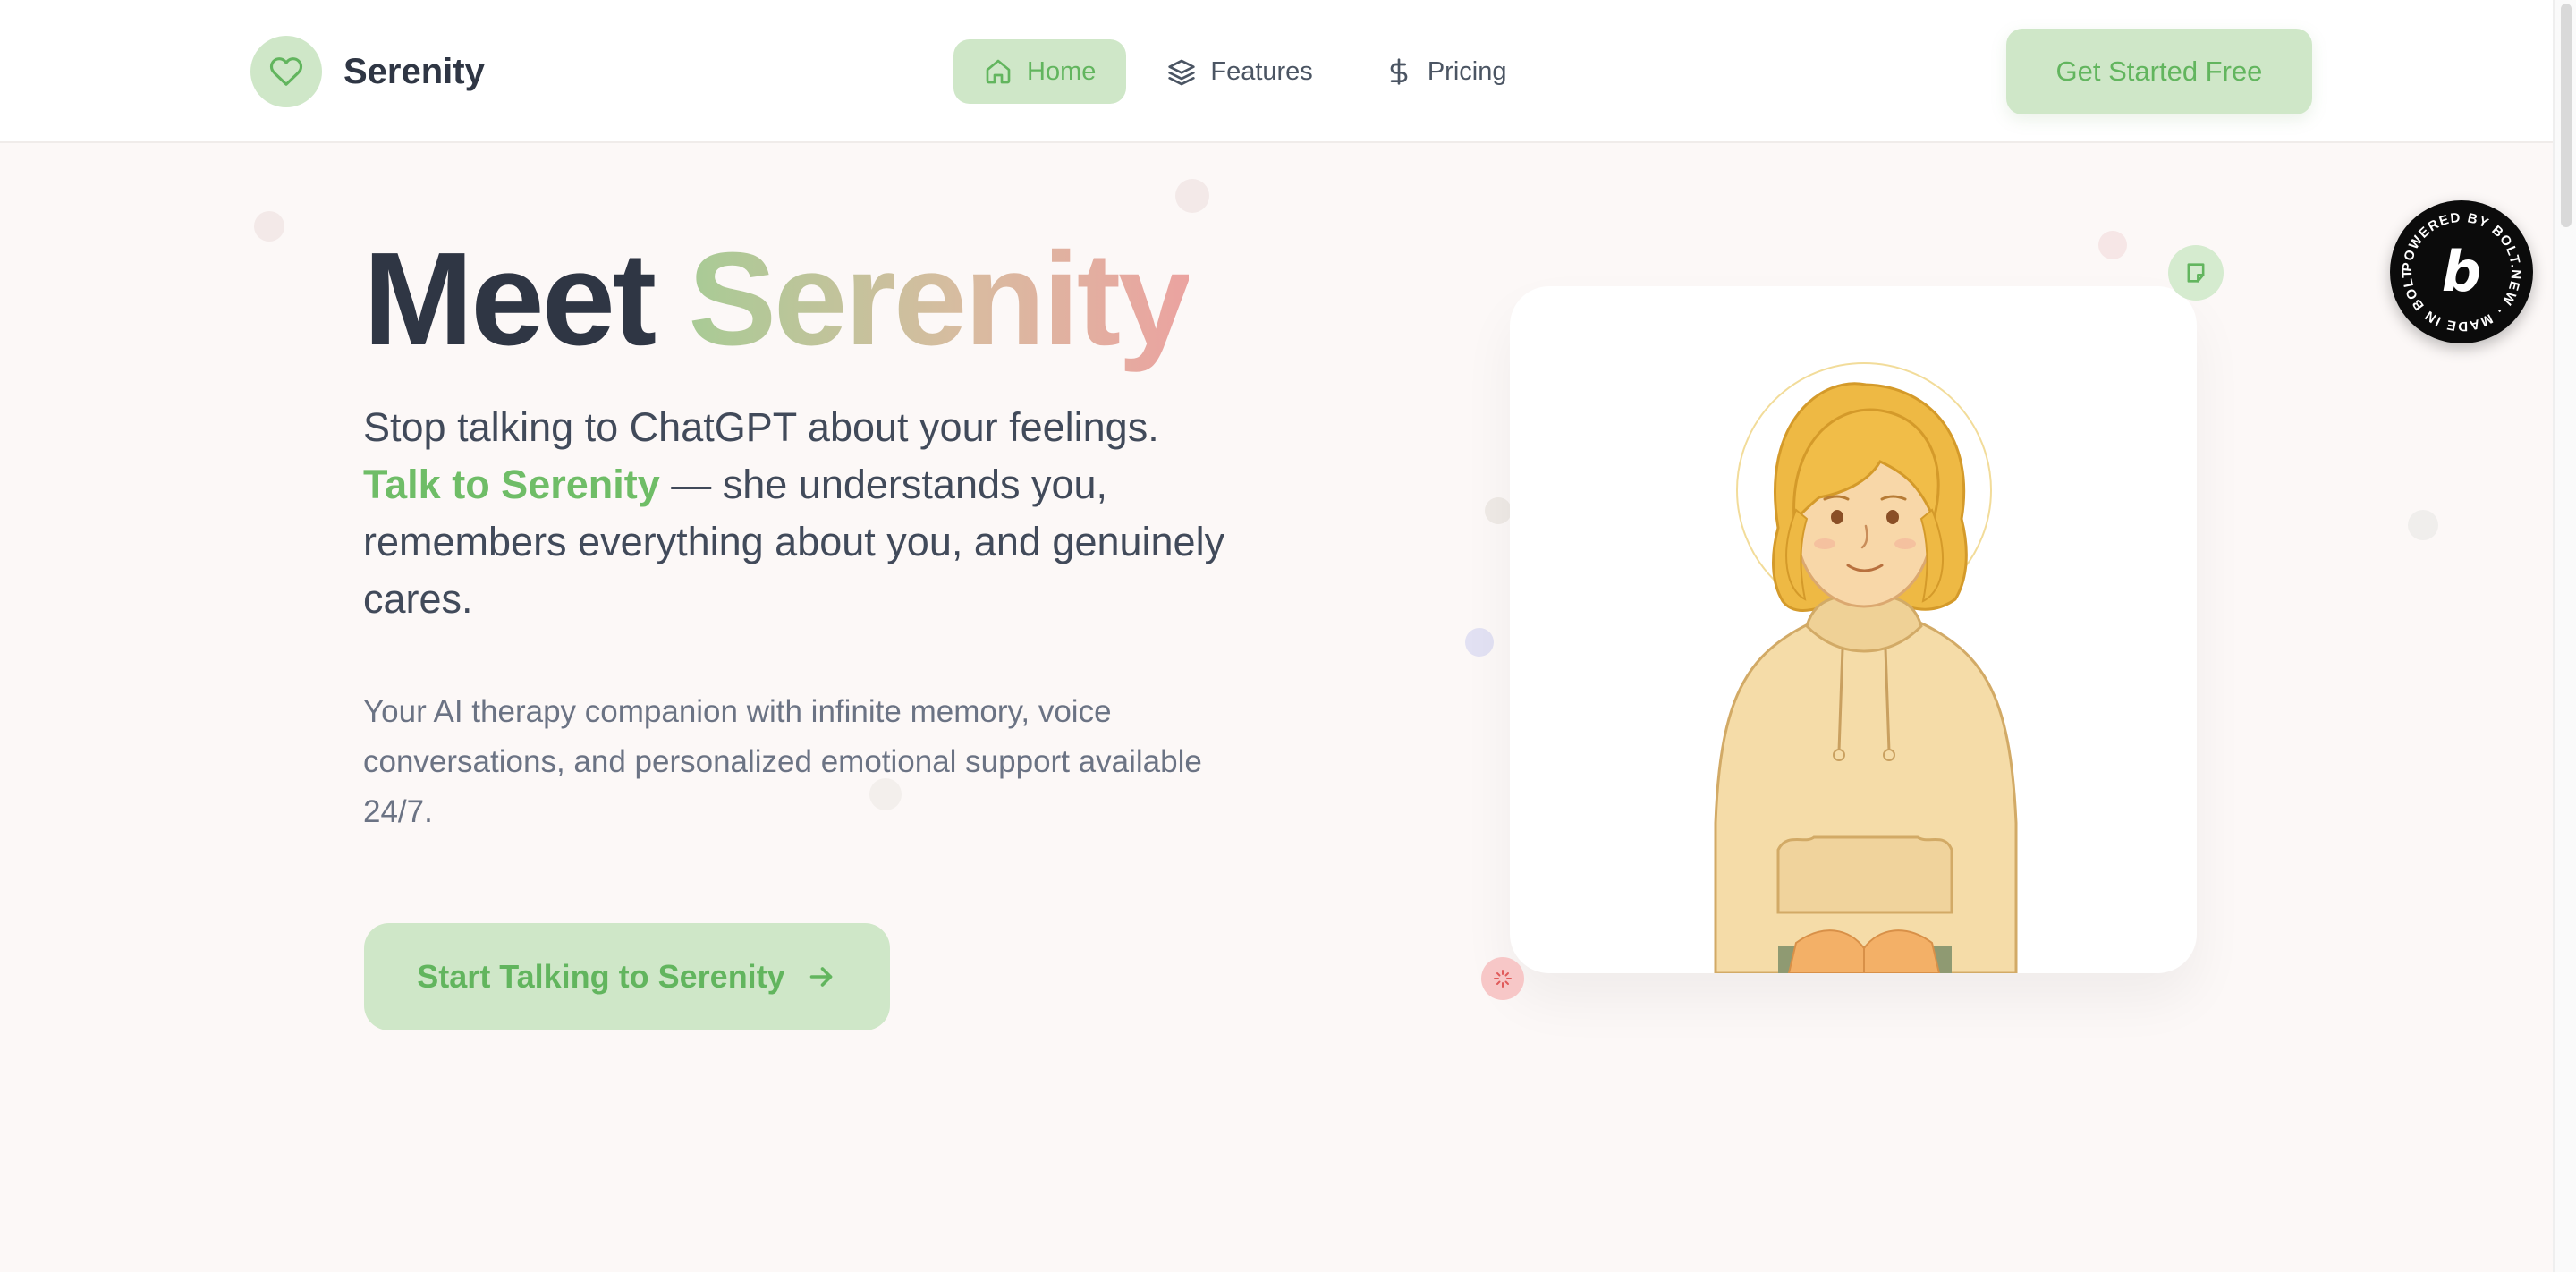  I want to click on nav-item-pricing: Pricing, so click(1446, 71).